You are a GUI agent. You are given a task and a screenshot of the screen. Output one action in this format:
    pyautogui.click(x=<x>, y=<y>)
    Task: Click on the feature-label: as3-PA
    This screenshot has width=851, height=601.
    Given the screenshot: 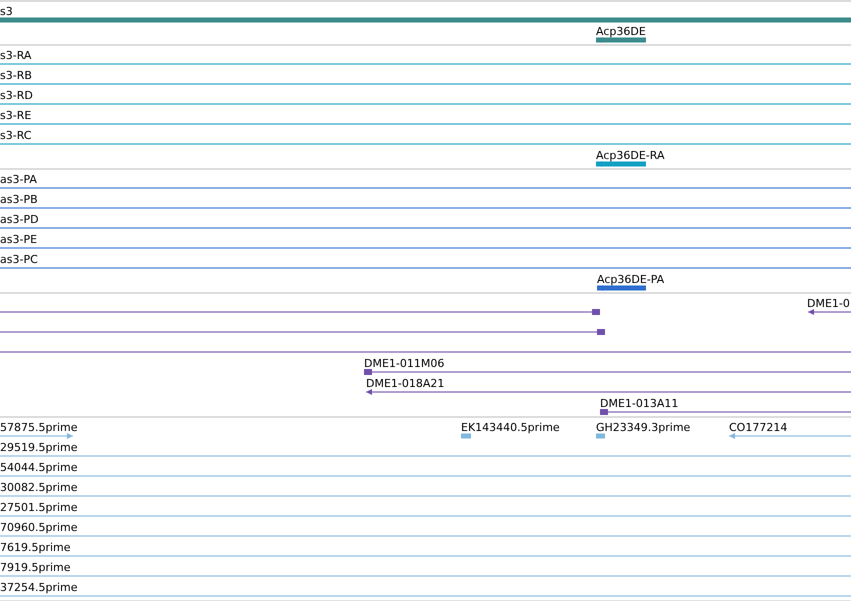 What is the action you would take?
    pyautogui.click(x=18, y=179)
    